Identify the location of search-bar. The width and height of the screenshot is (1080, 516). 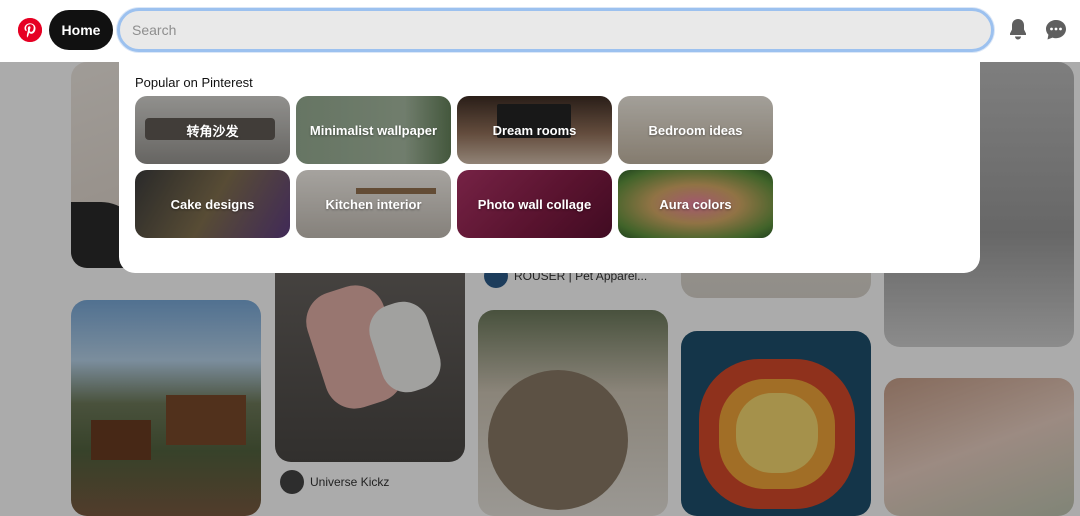
(555, 30).